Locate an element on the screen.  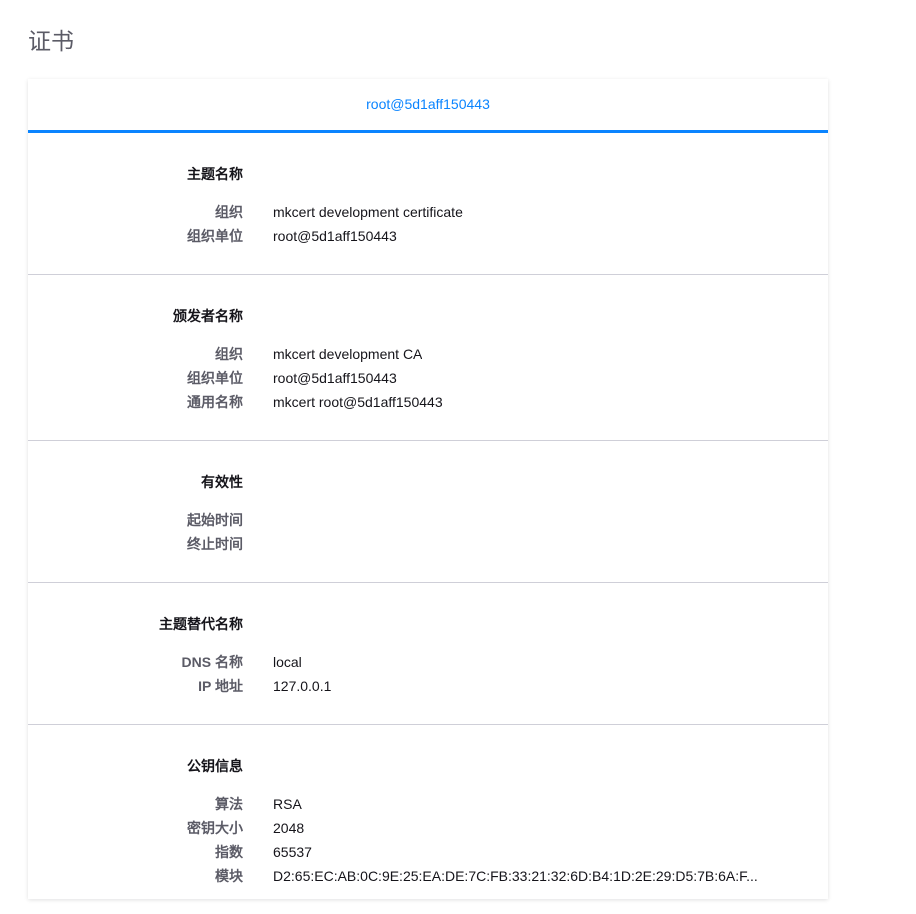
field-value: mkcert root@5d1aff150443 is located at coordinates (358, 402).